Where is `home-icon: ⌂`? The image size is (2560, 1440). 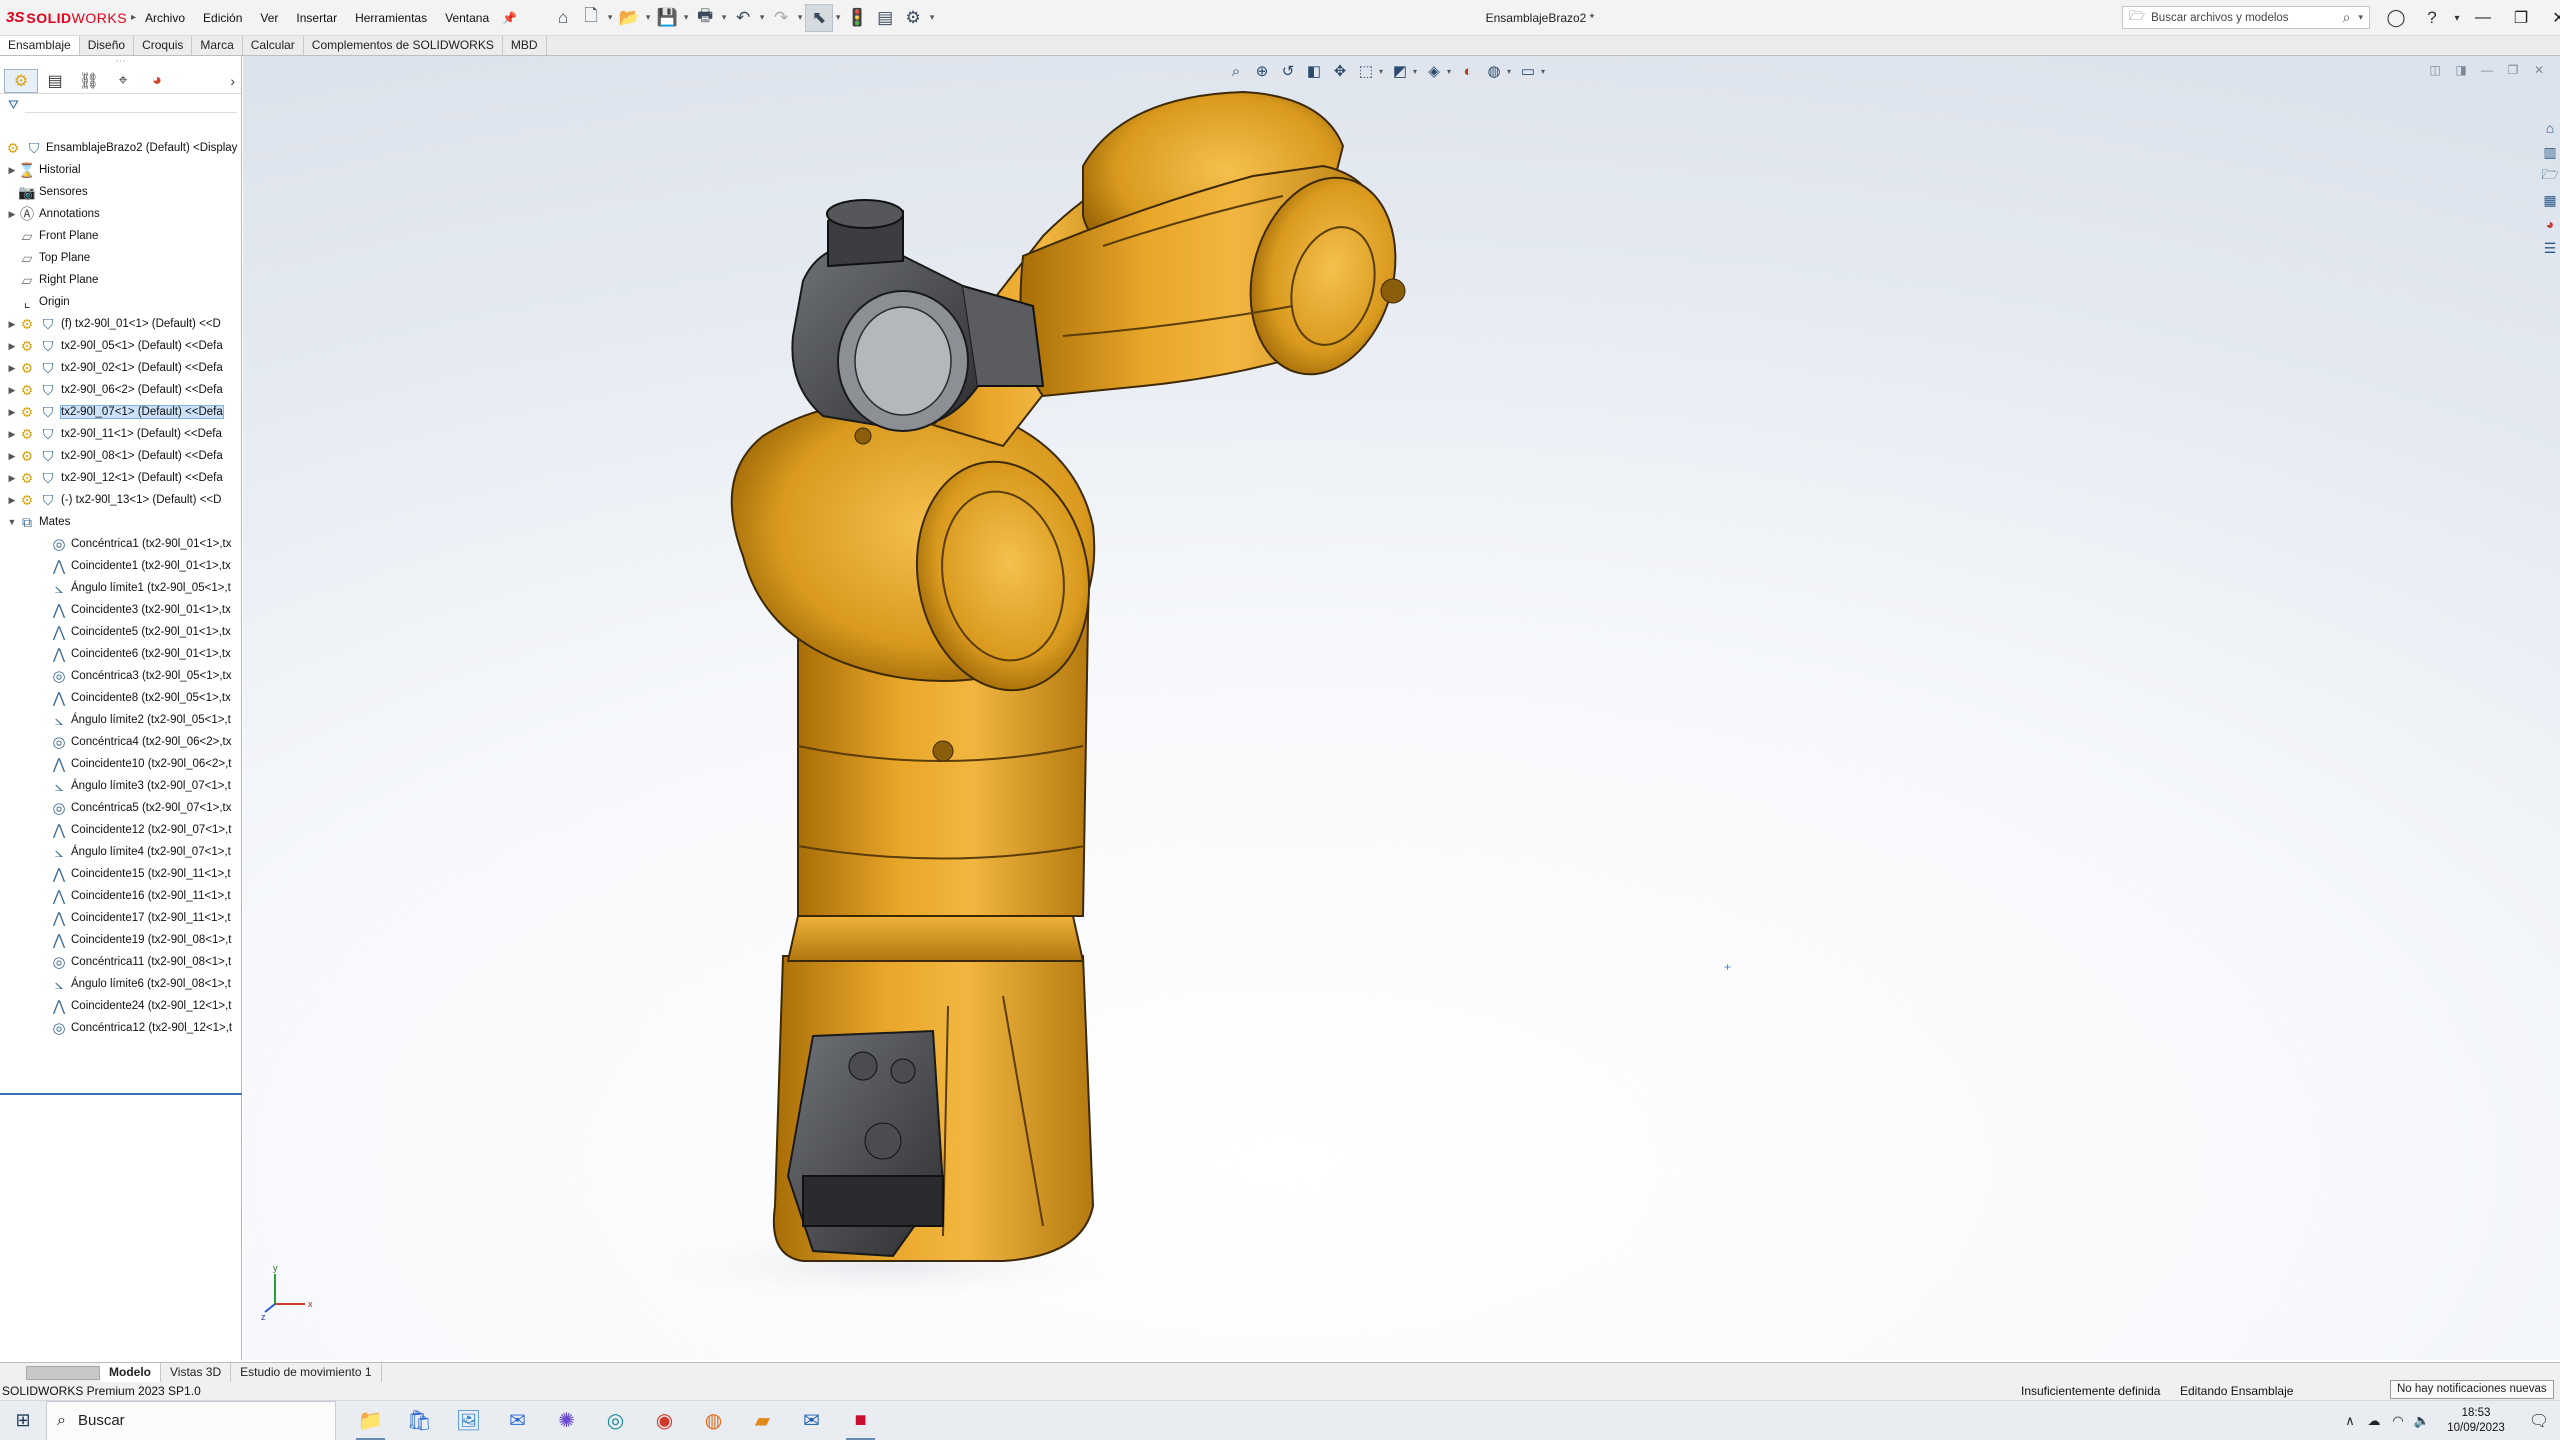
home-icon: ⌂ is located at coordinates (563, 18).